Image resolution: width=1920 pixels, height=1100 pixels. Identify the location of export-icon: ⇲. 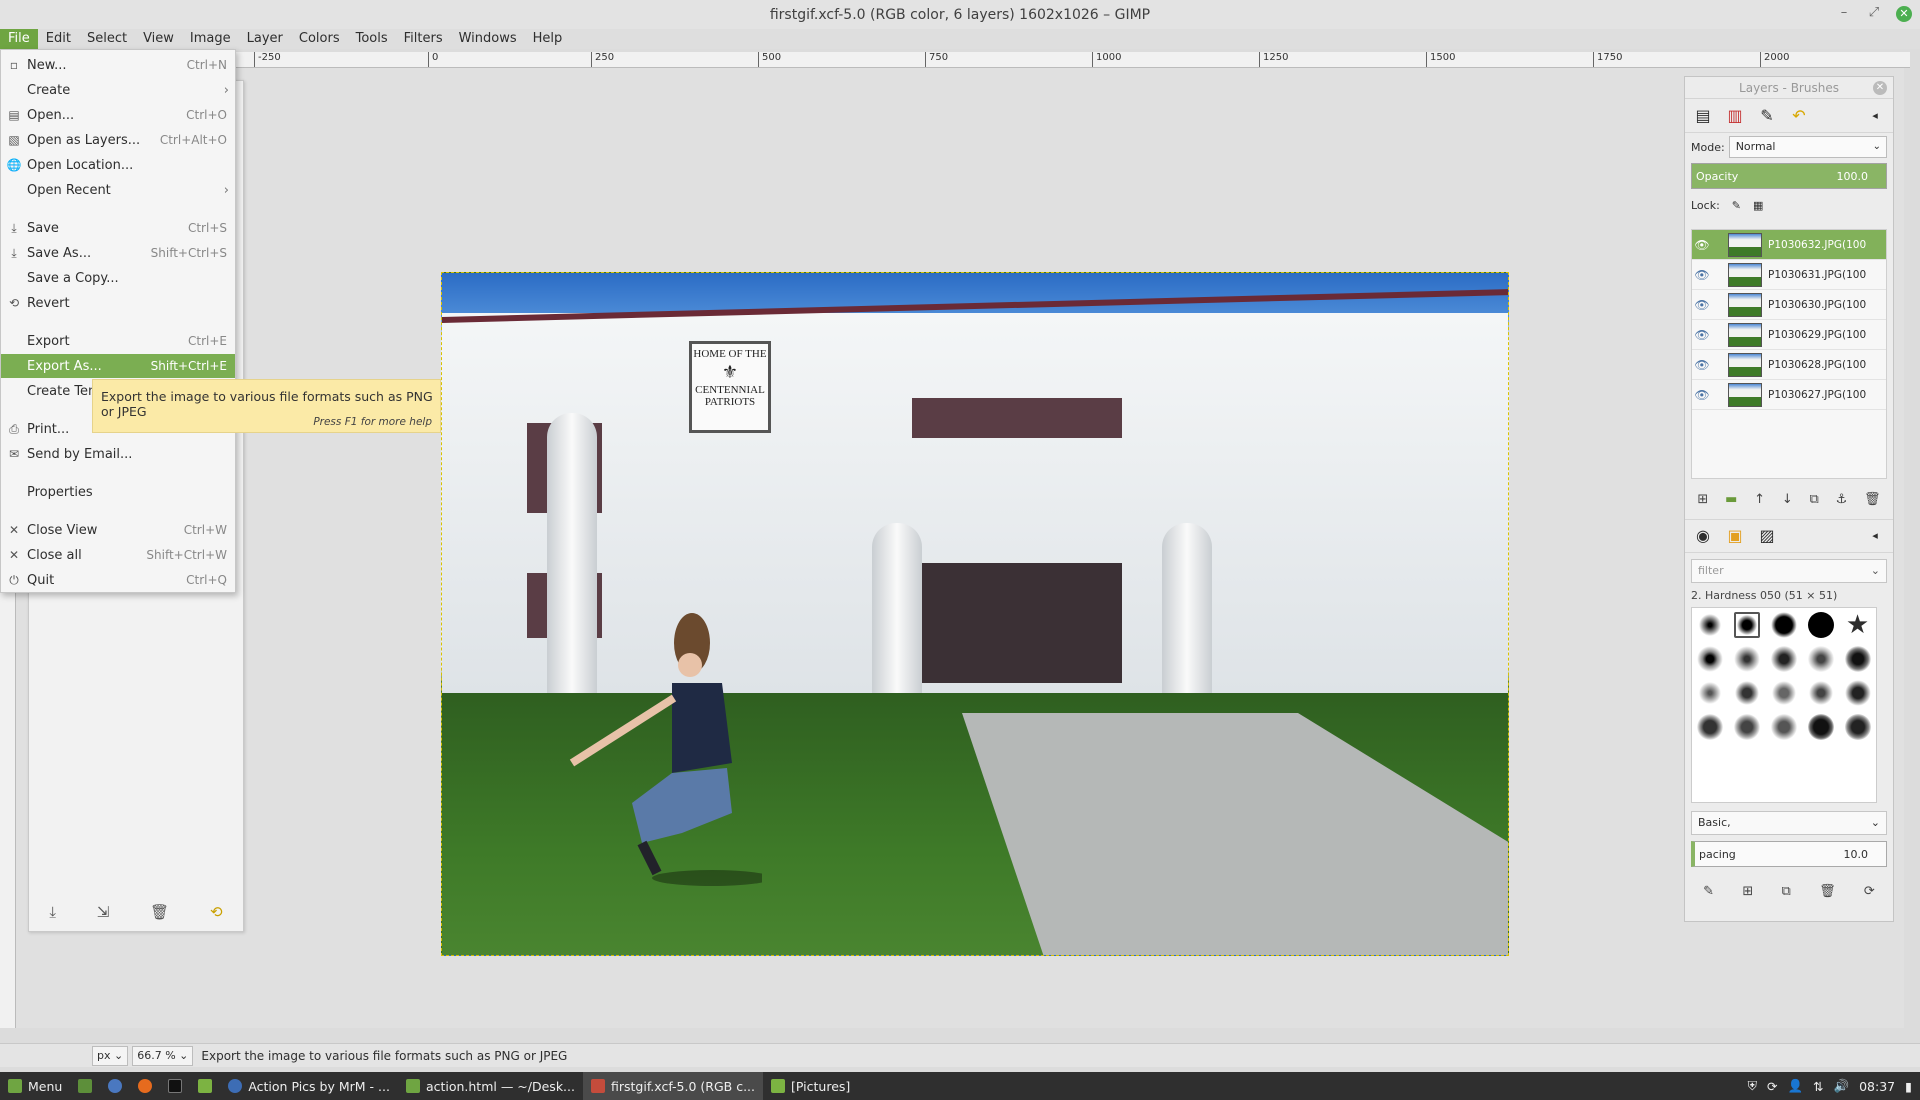
(103, 912).